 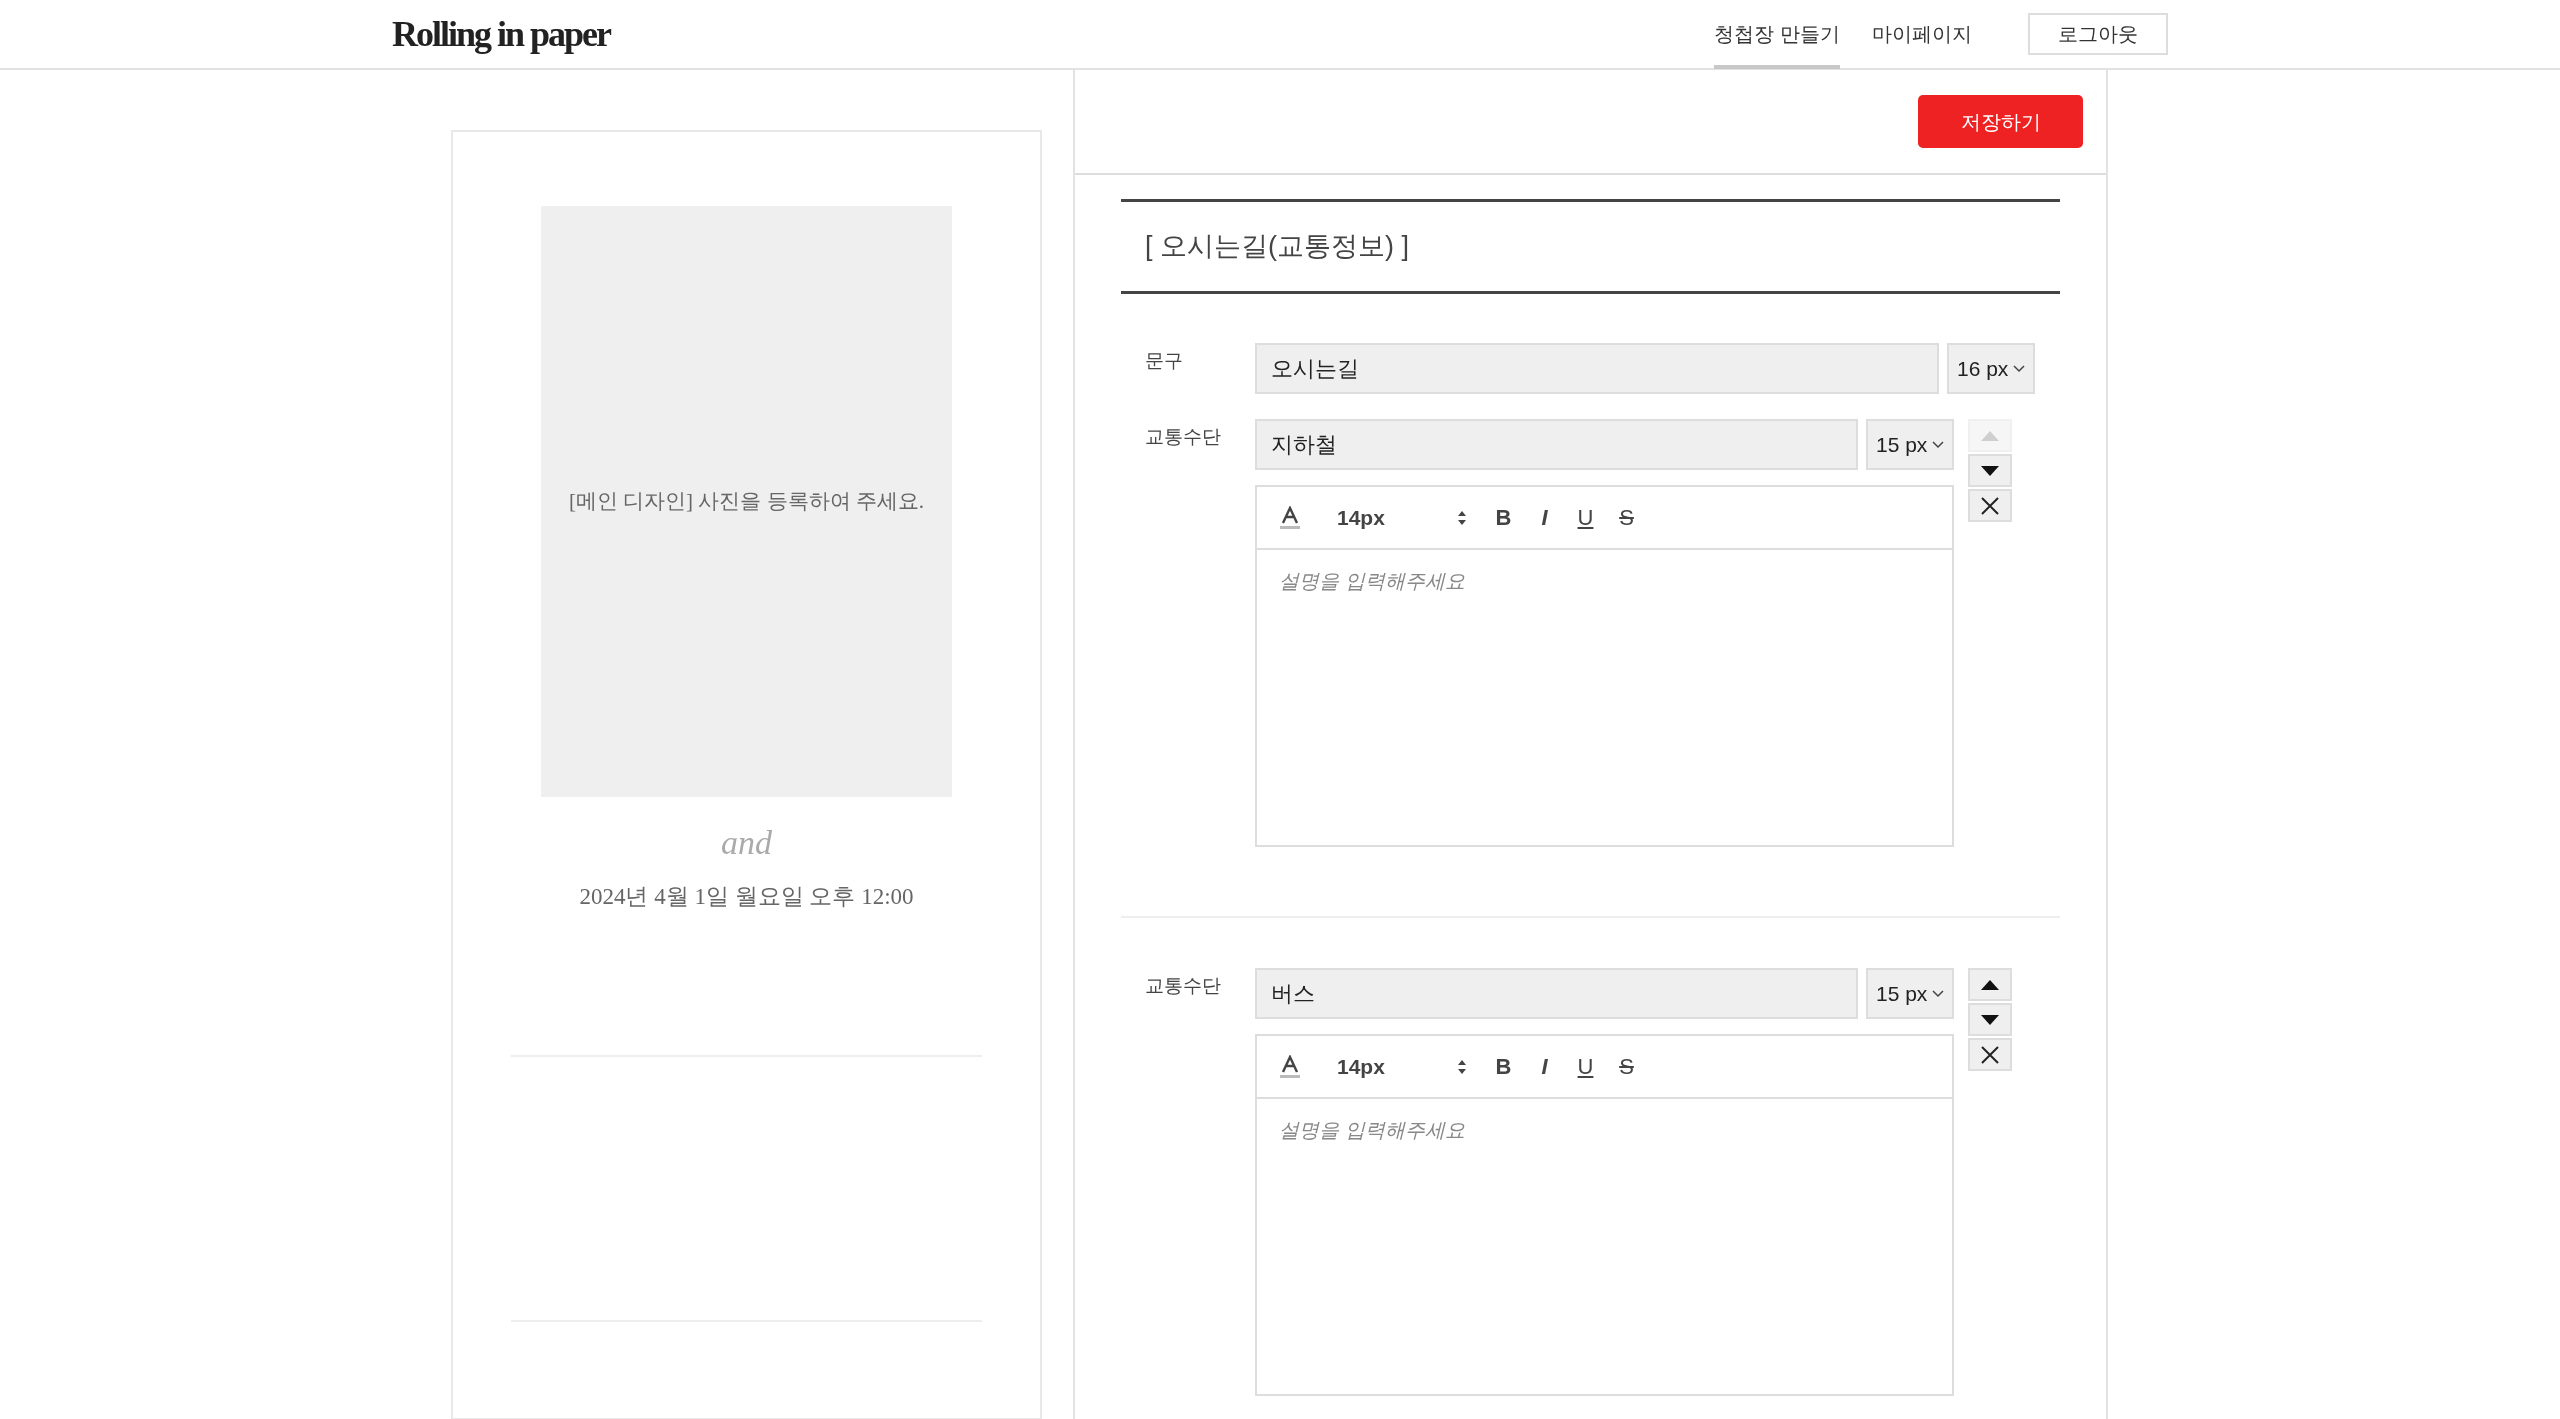 What do you see at coordinates (1556, 444) in the screenshot?
I see `text-field: 지하철` at bounding box center [1556, 444].